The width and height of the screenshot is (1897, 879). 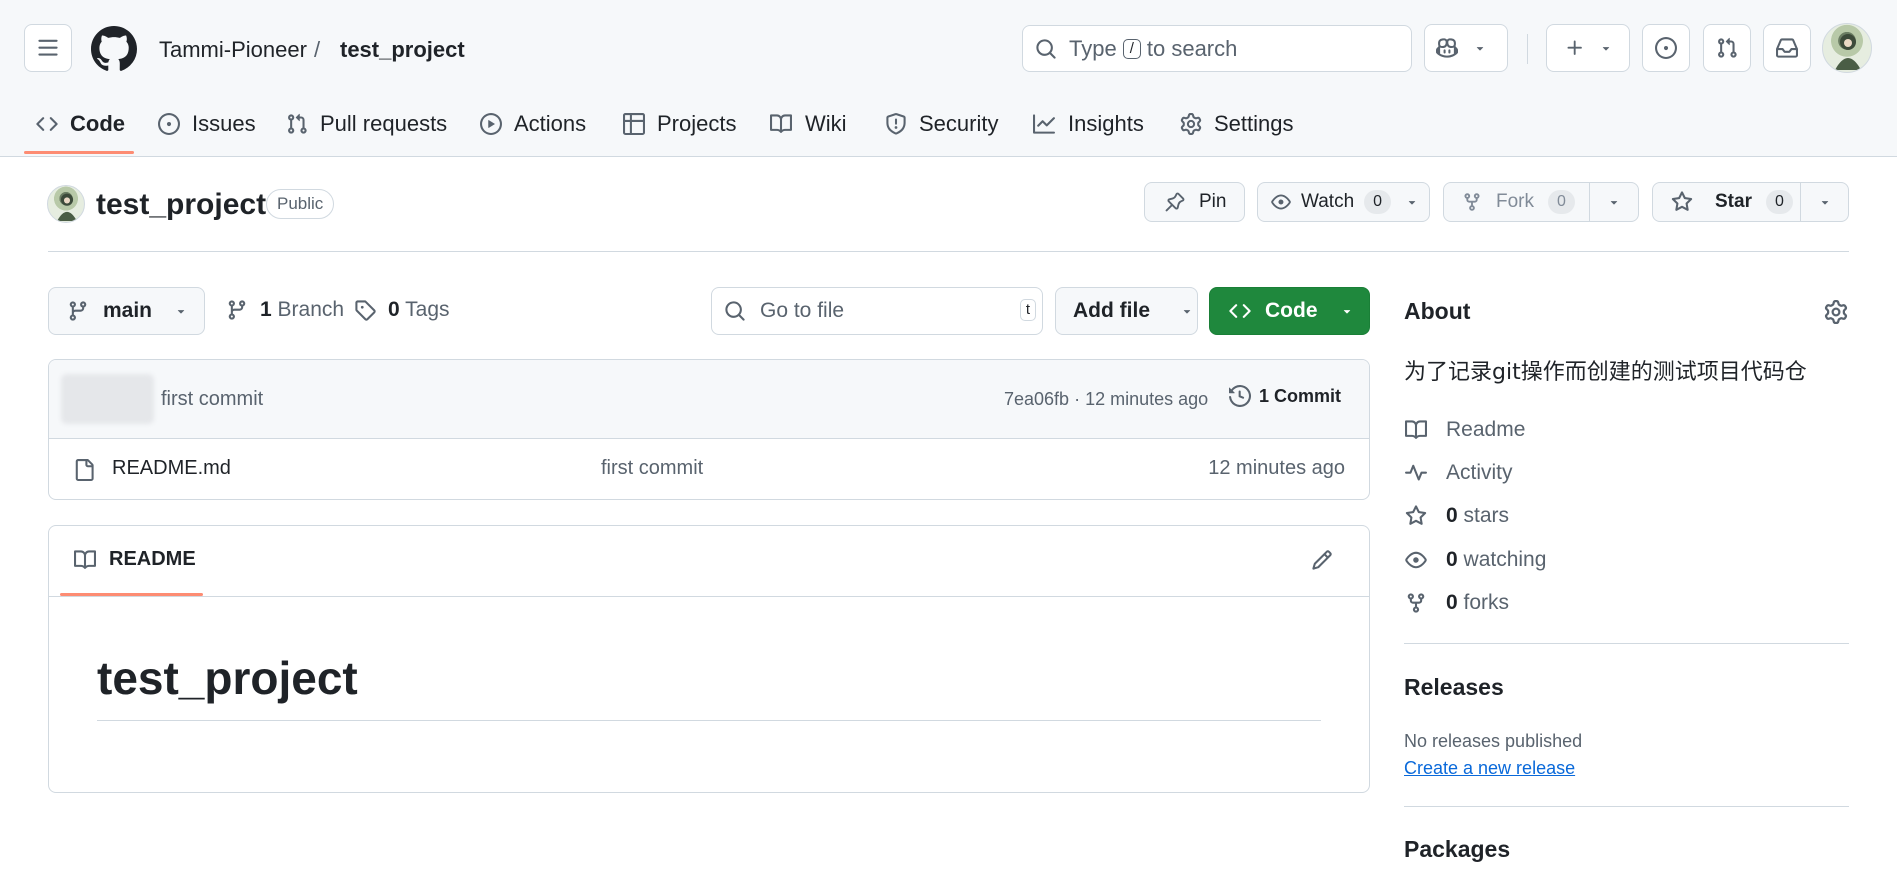 What do you see at coordinates (1458, 473) in the screenshot?
I see `activity-link: Activity` at bounding box center [1458, 473].